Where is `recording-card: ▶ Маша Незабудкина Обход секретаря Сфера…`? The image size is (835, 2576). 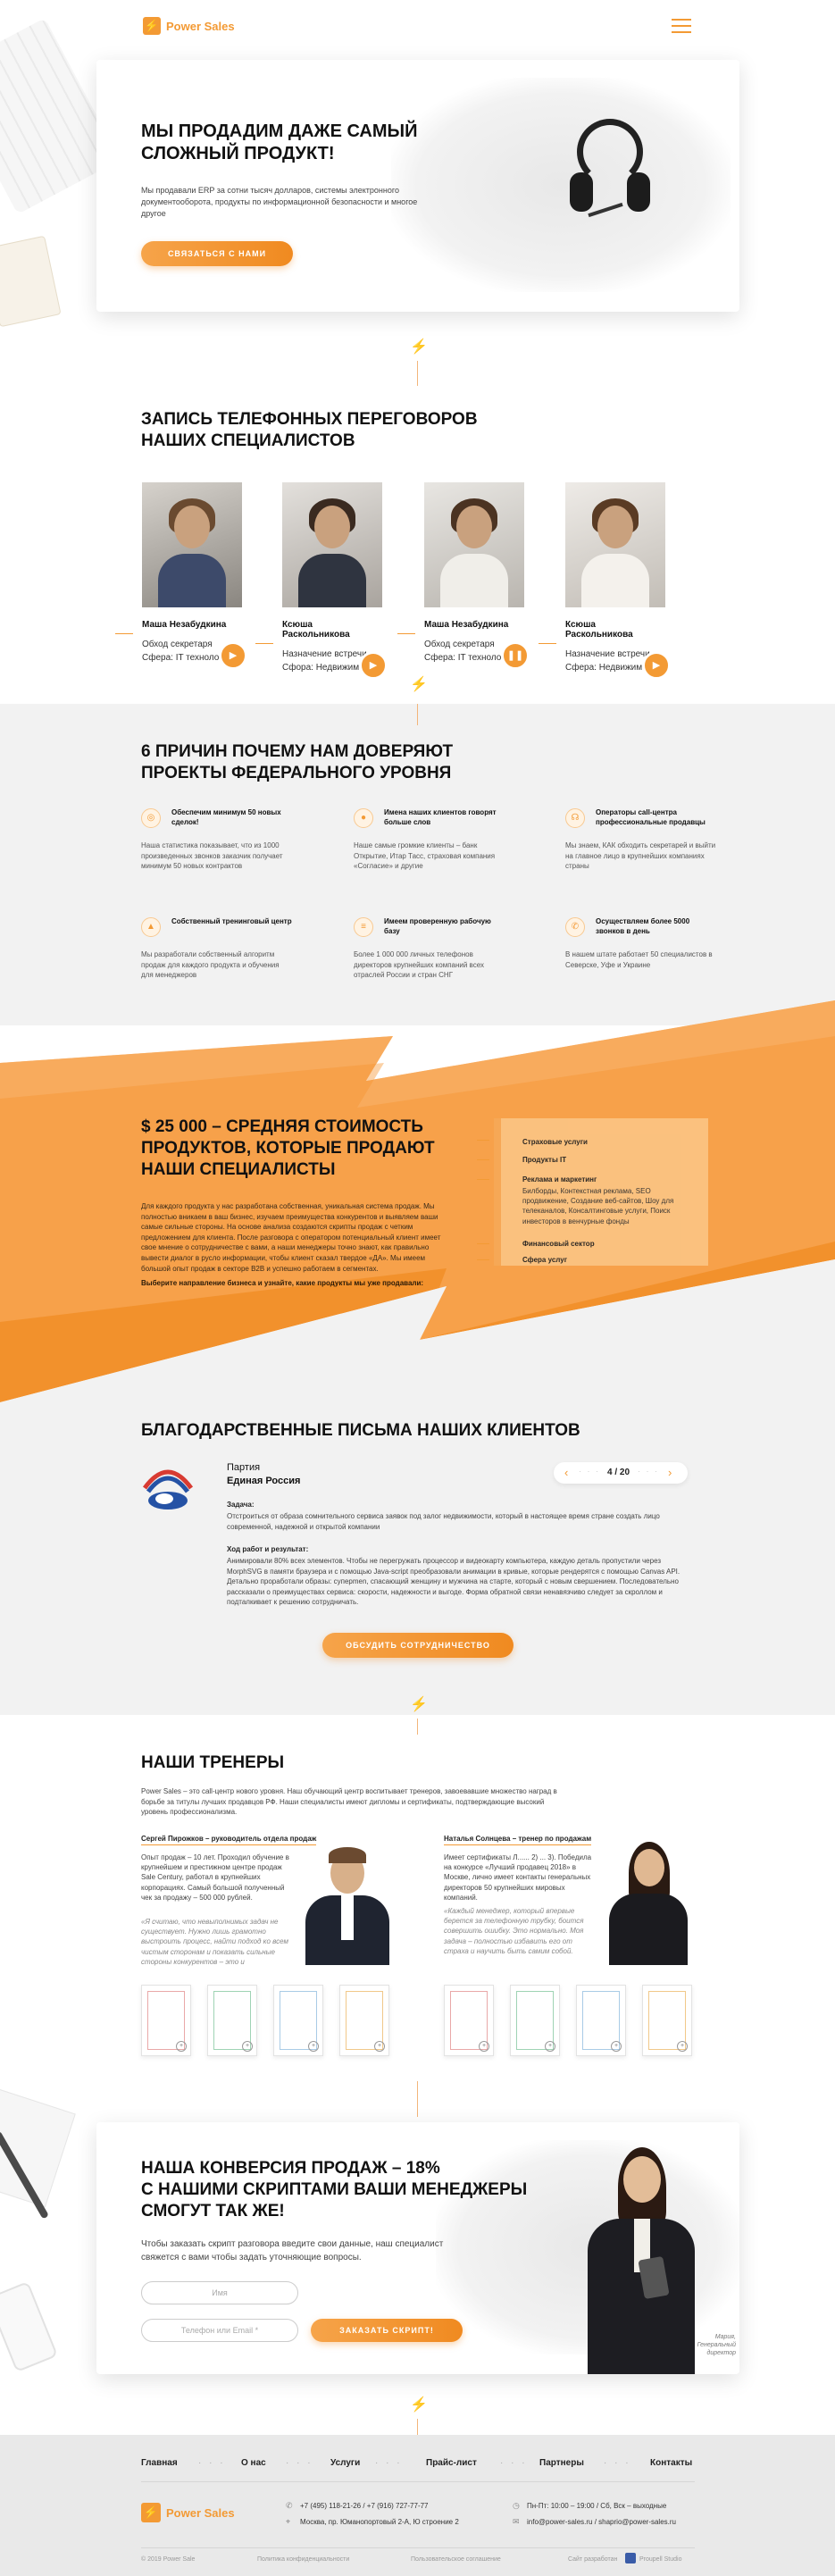 recording-card: ▶ Маша Незабудкина Обход секретаря Сфера… is located at coordinates (181, 576).